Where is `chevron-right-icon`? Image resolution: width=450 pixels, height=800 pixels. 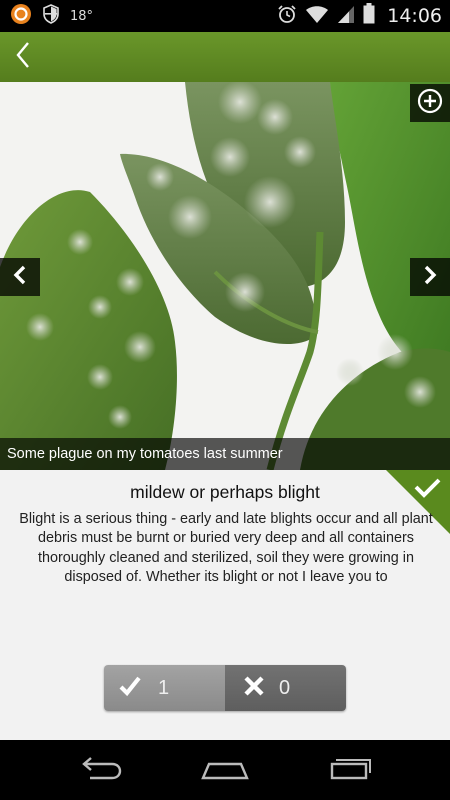 chevron-right-icon is located at coordinates (430, 277).